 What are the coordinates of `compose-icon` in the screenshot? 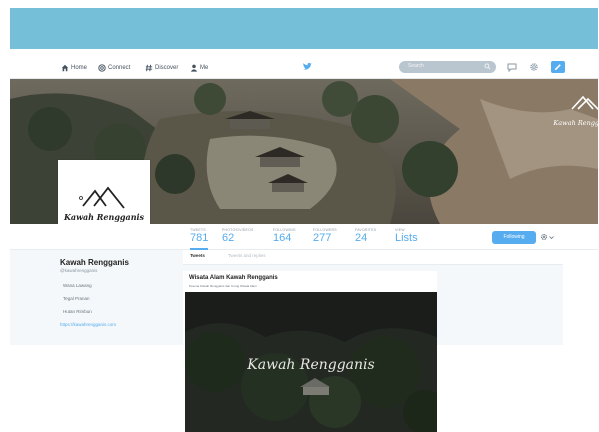 It's located at (557, 67).